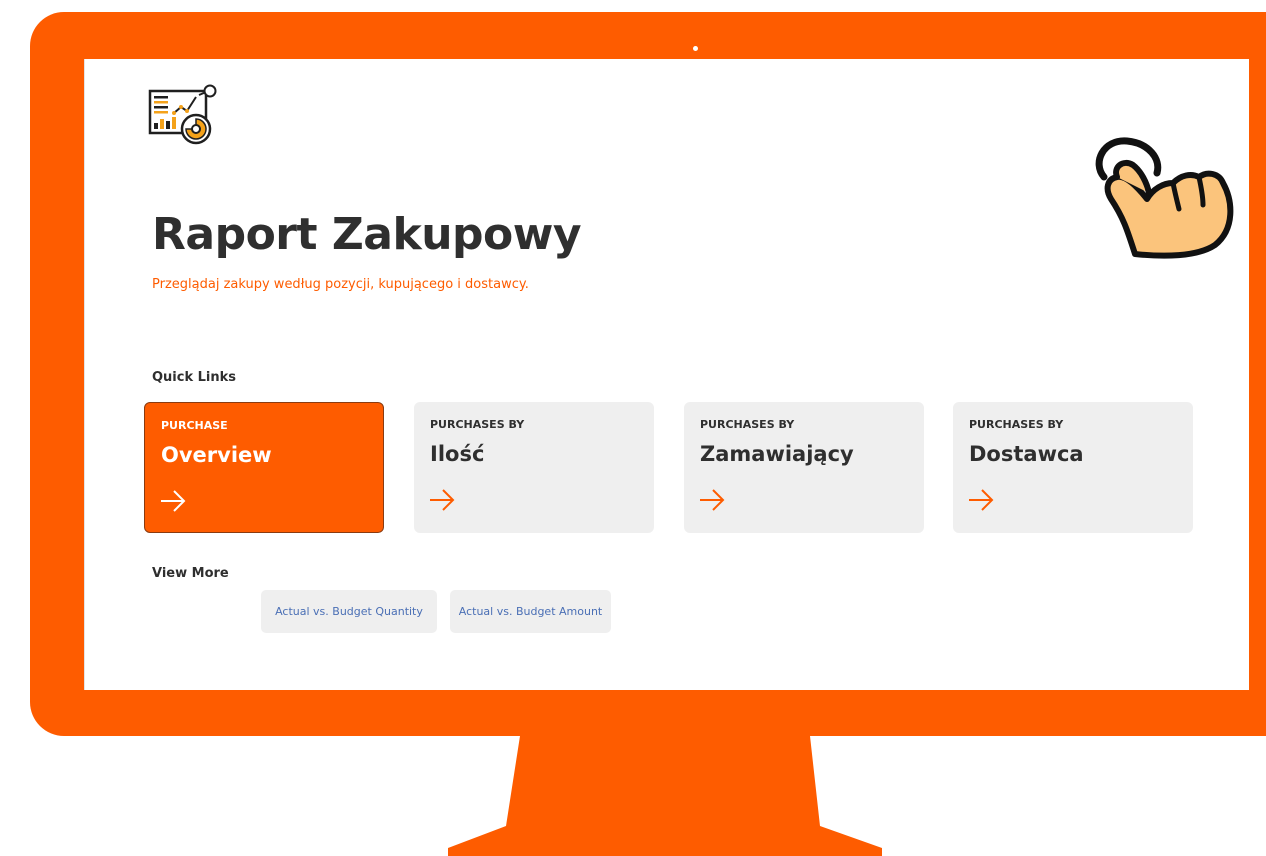 Image resolution: width=1266 pixels, height=856 pixels. What do you see at coordinates (665, 796) in the screenshot?
I see `monitor-stand` at bounding box center [665, 796].